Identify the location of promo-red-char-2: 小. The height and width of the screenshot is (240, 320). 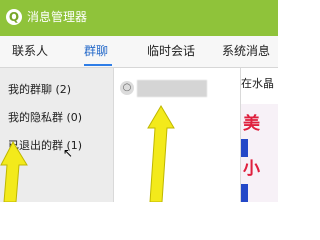
(251, 169).